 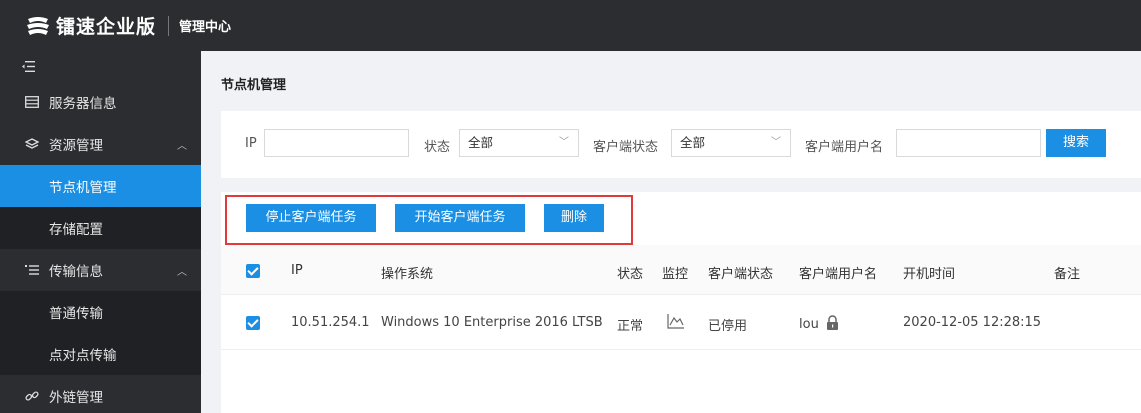 What do you see at coordinates (676, 323) in the screenshot?
I see `chart-line-icon` at bounding box center [676, 323].